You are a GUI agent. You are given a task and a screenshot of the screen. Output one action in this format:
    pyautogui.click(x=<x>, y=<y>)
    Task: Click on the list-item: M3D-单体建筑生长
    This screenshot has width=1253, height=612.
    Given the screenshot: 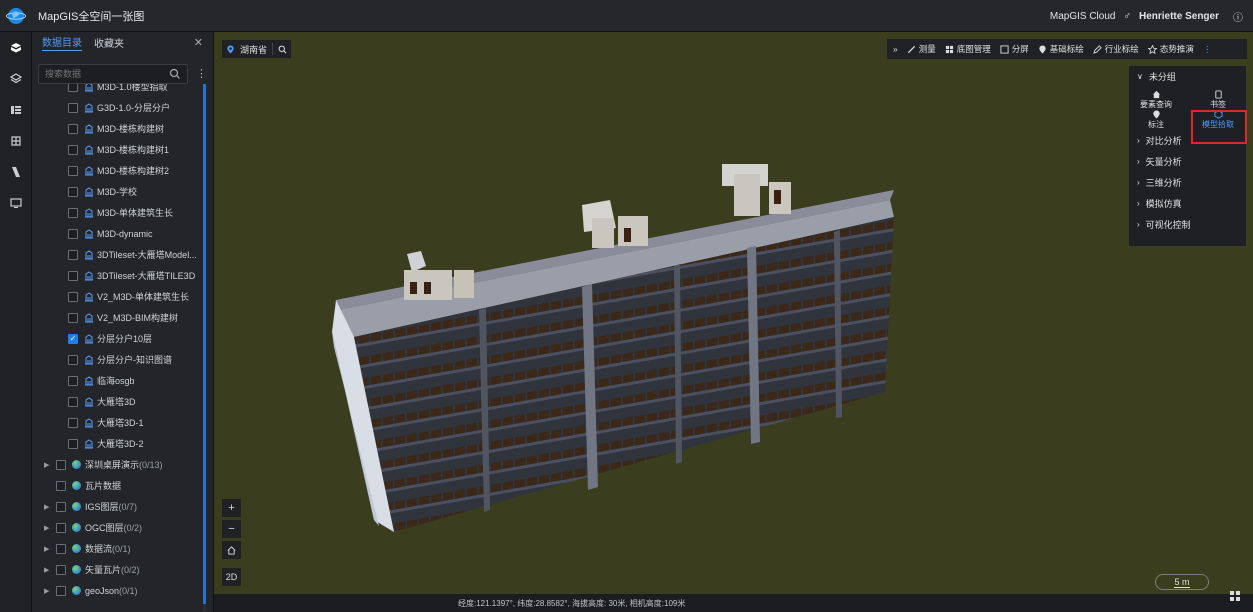 What is the action you would take?
    pyautogui.click(x=120, y=212)
    